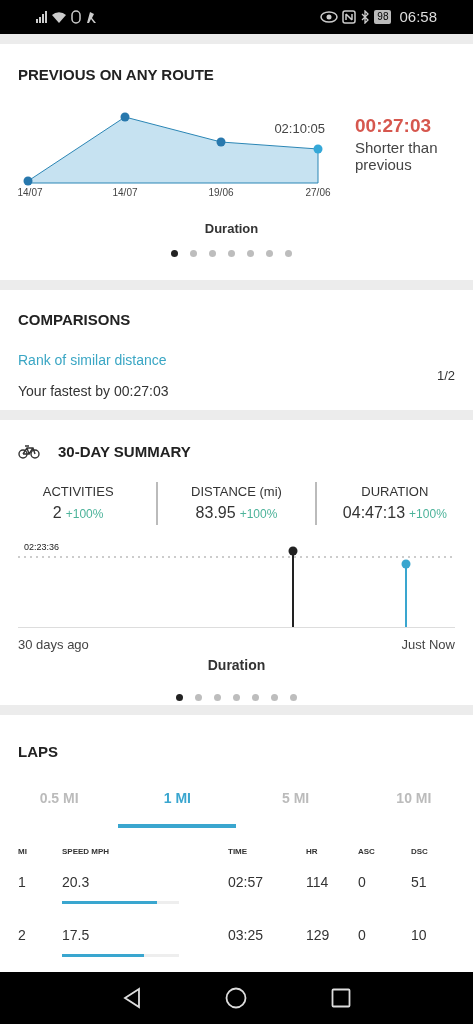 The width and height of the screenshot is (473, 1024). What do you see at coordinates (397, 155) in the screenshot?
I see `difference-note: Shorter than previous` at bounding box center [397, 155].